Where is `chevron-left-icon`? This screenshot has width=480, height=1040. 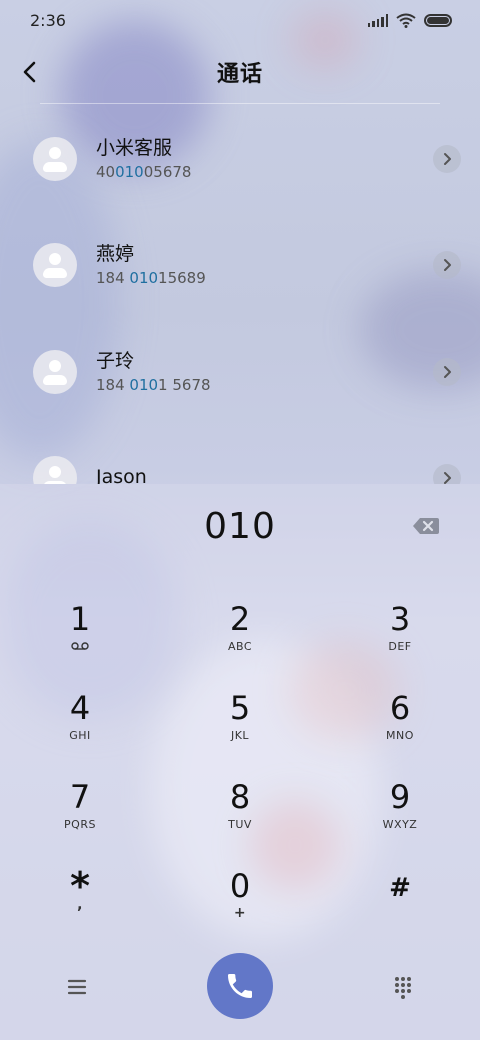
chevron-left-icon is located at coordinates (29, 72).